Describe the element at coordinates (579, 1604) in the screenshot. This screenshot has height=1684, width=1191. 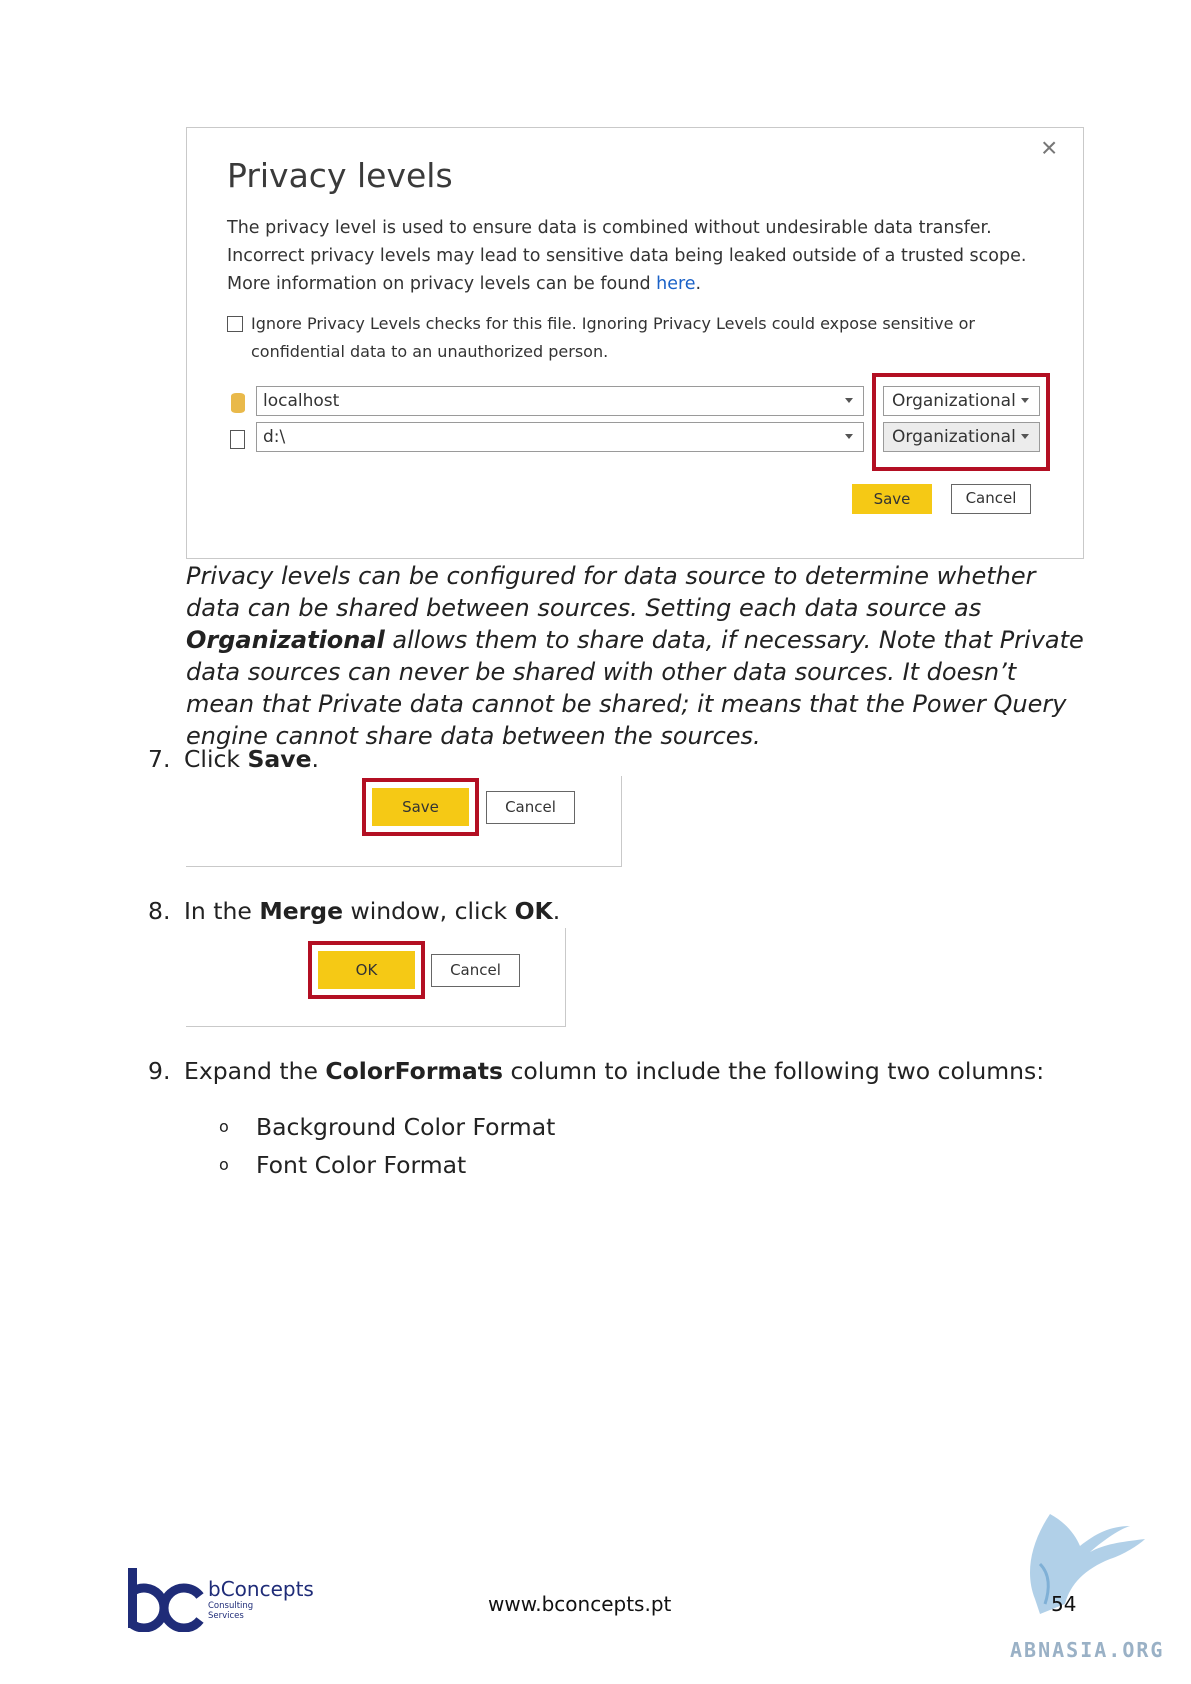
I see `footer-url: www.bconcepts.pt` at that location.